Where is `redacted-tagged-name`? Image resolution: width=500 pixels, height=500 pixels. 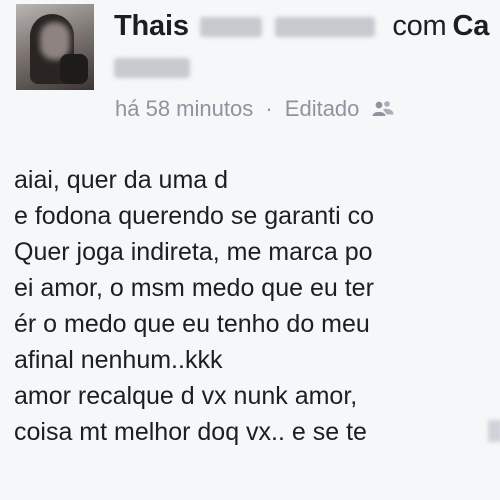 redacted-tagged-name is located at coordinates (152, 68).